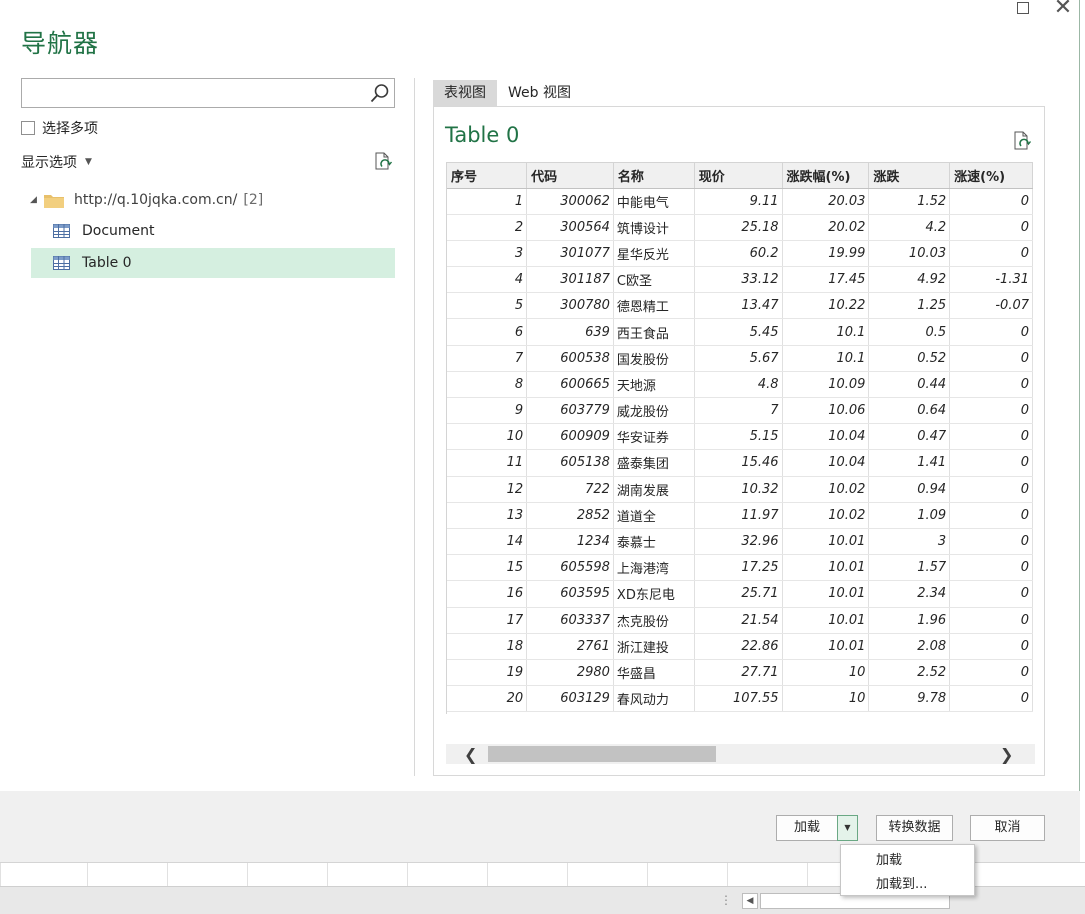 The image size is (1085, 914). I want to click on table-row: 16 603595 XD东尼电 25.71 10.01 2.34 0, so click(740, 594).